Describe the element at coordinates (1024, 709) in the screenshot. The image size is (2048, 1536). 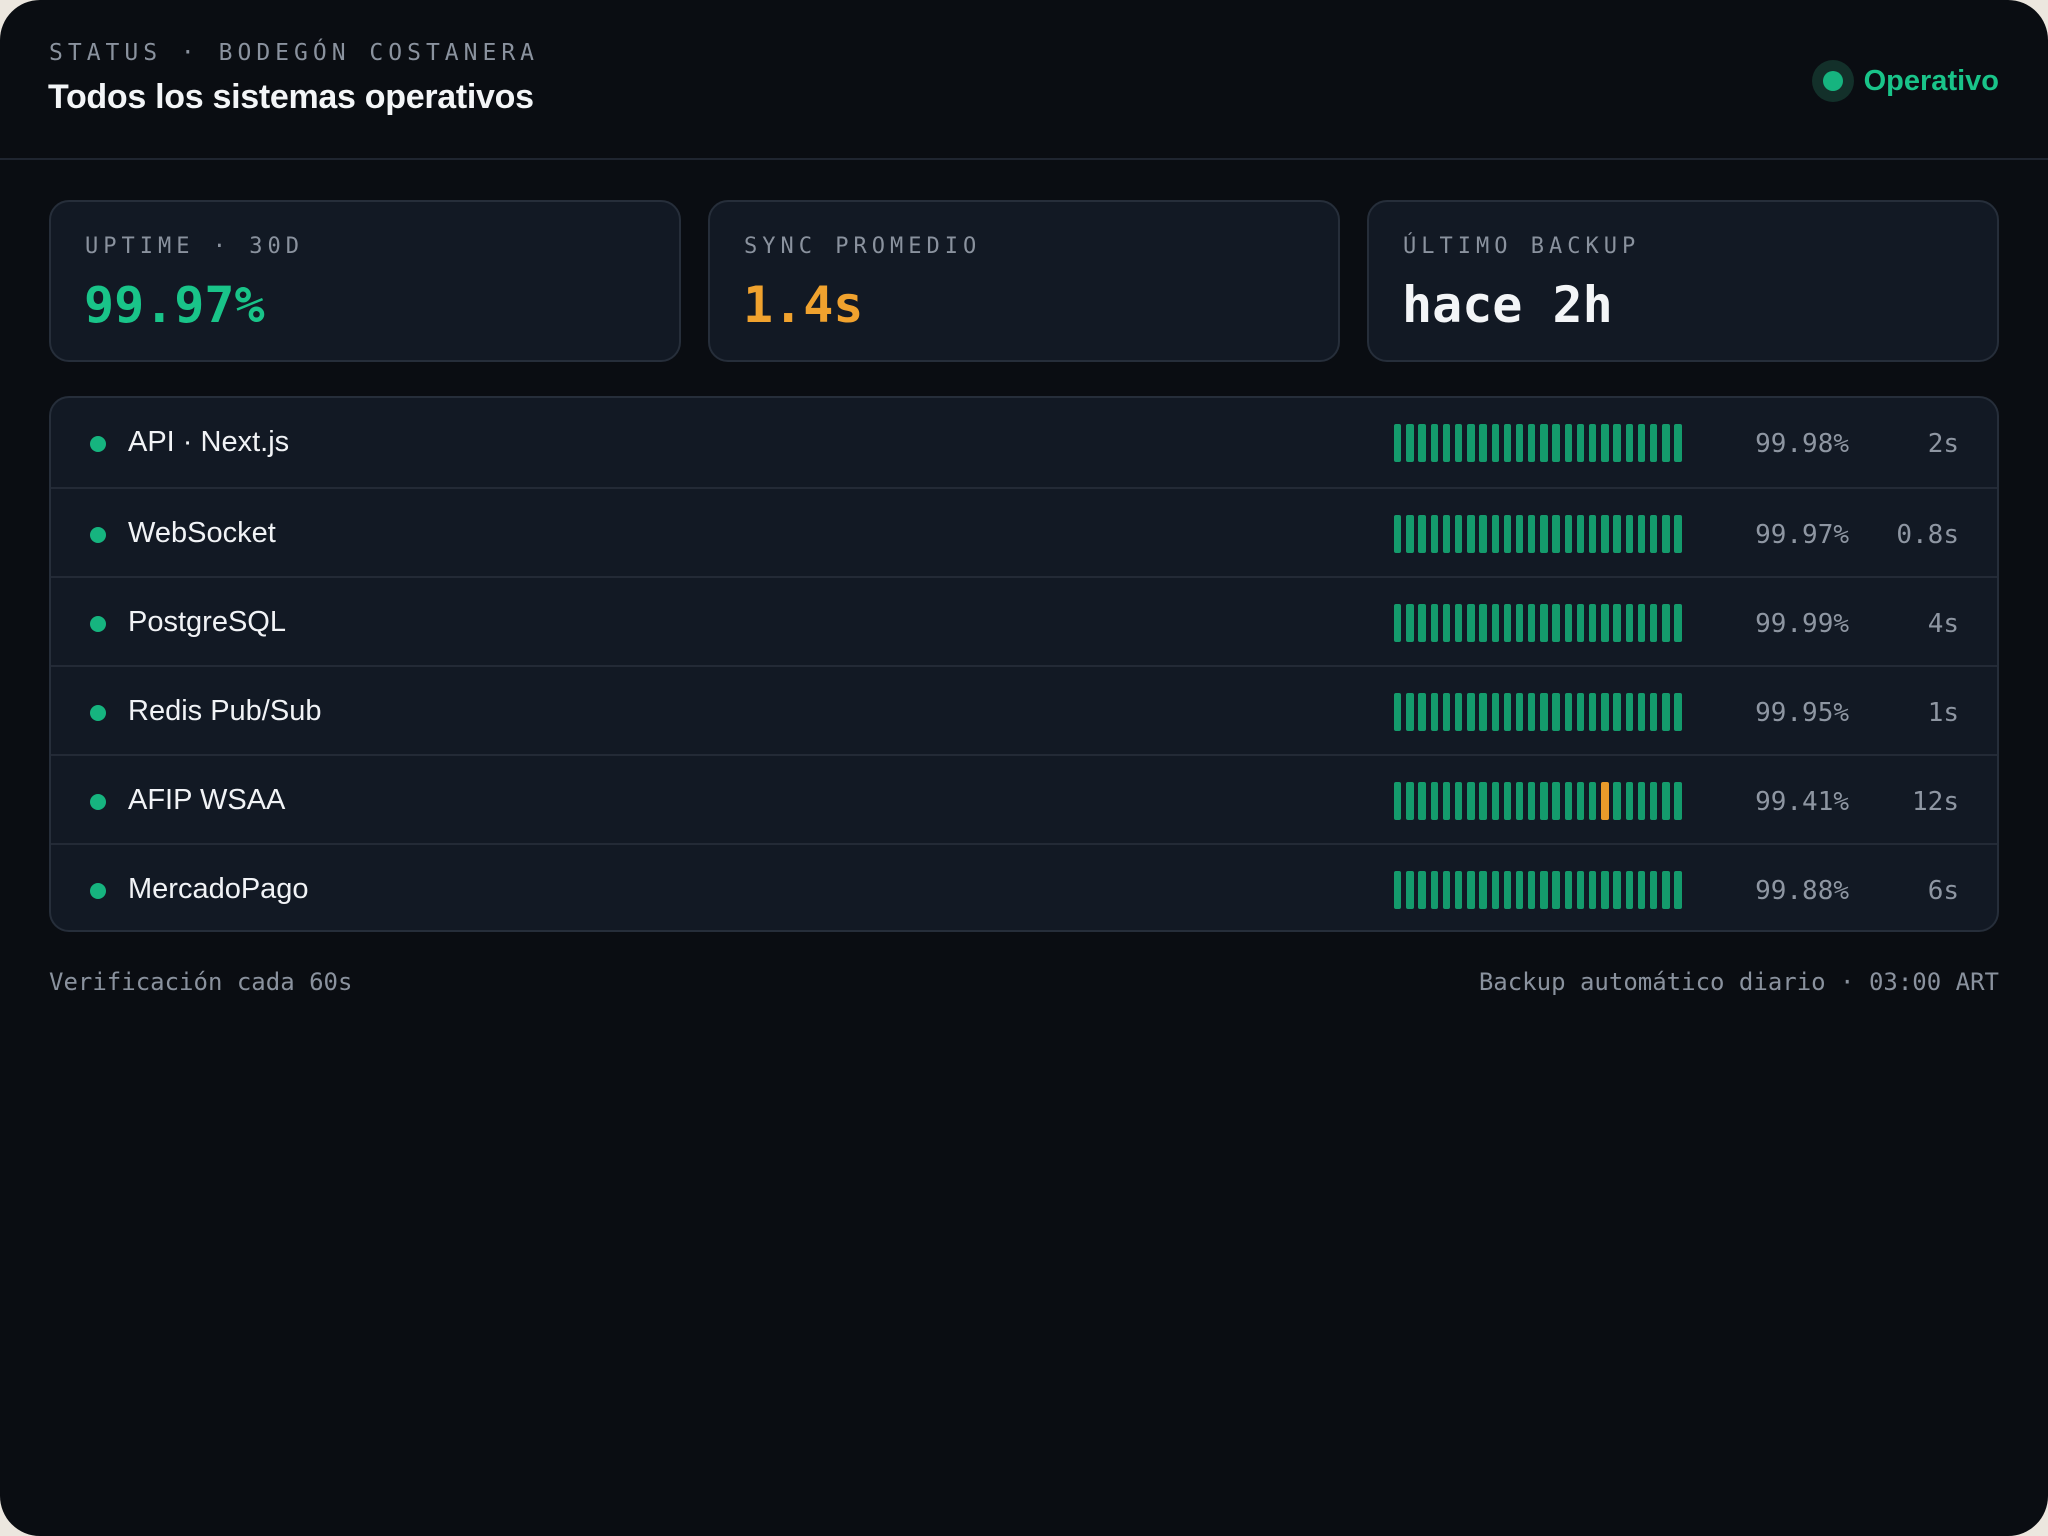
I see `service-row: Redis Pub/Sub 99.95% 1s` at that location.